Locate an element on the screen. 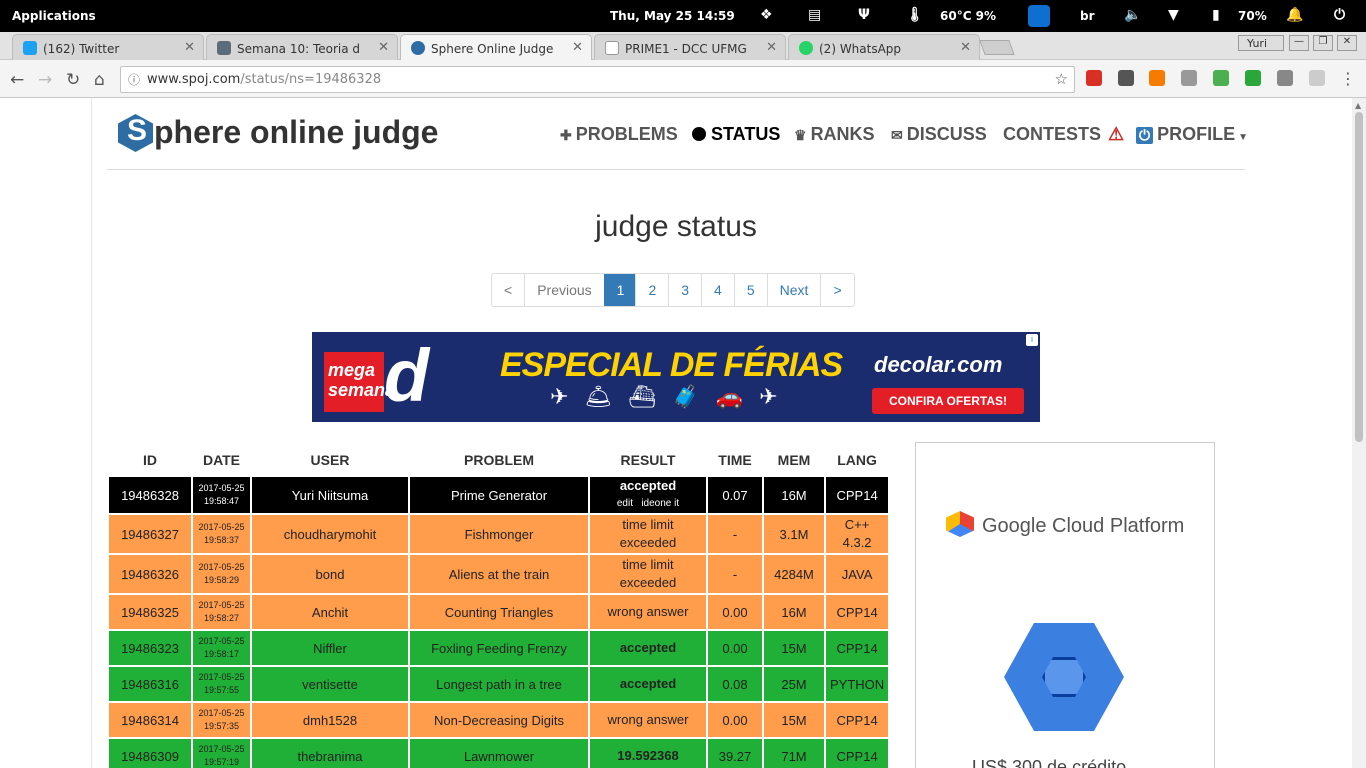 The width and height of the screenshot is (1366, 768). camera-icon is located at coordinates (1189, 78).